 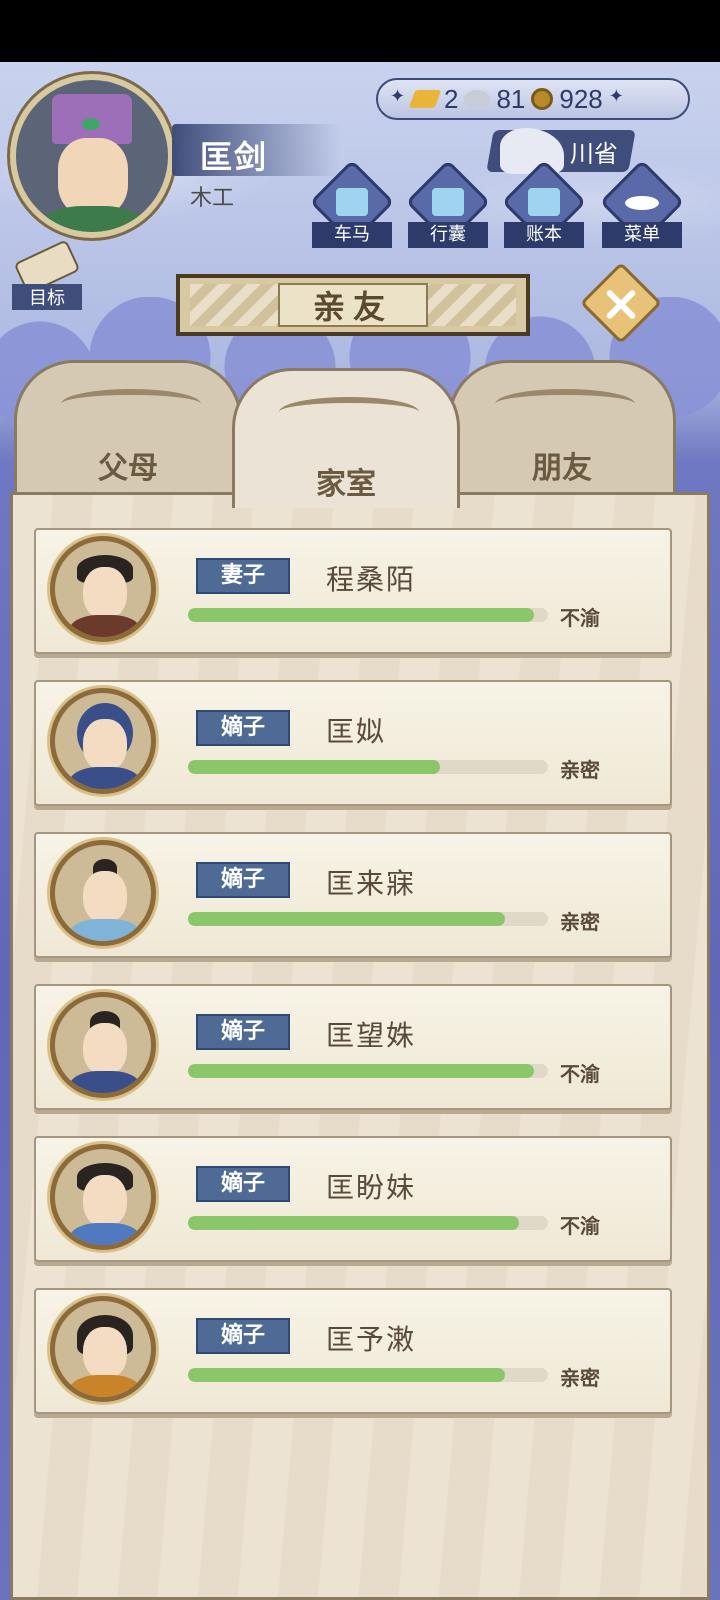 I want to click on hat-gem, so click(x=91, y=124).